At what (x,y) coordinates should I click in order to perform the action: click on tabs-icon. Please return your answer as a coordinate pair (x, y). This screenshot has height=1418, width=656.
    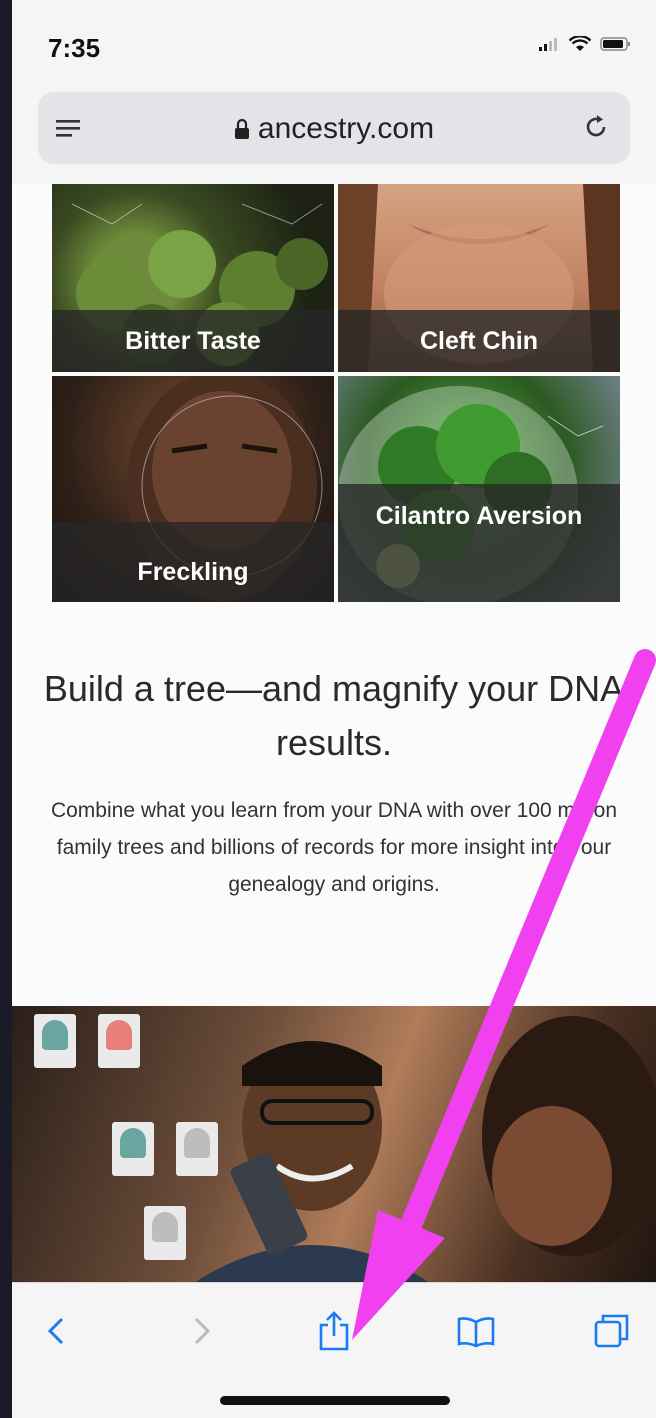
    Looking at the image, I should click on (612, 1333).